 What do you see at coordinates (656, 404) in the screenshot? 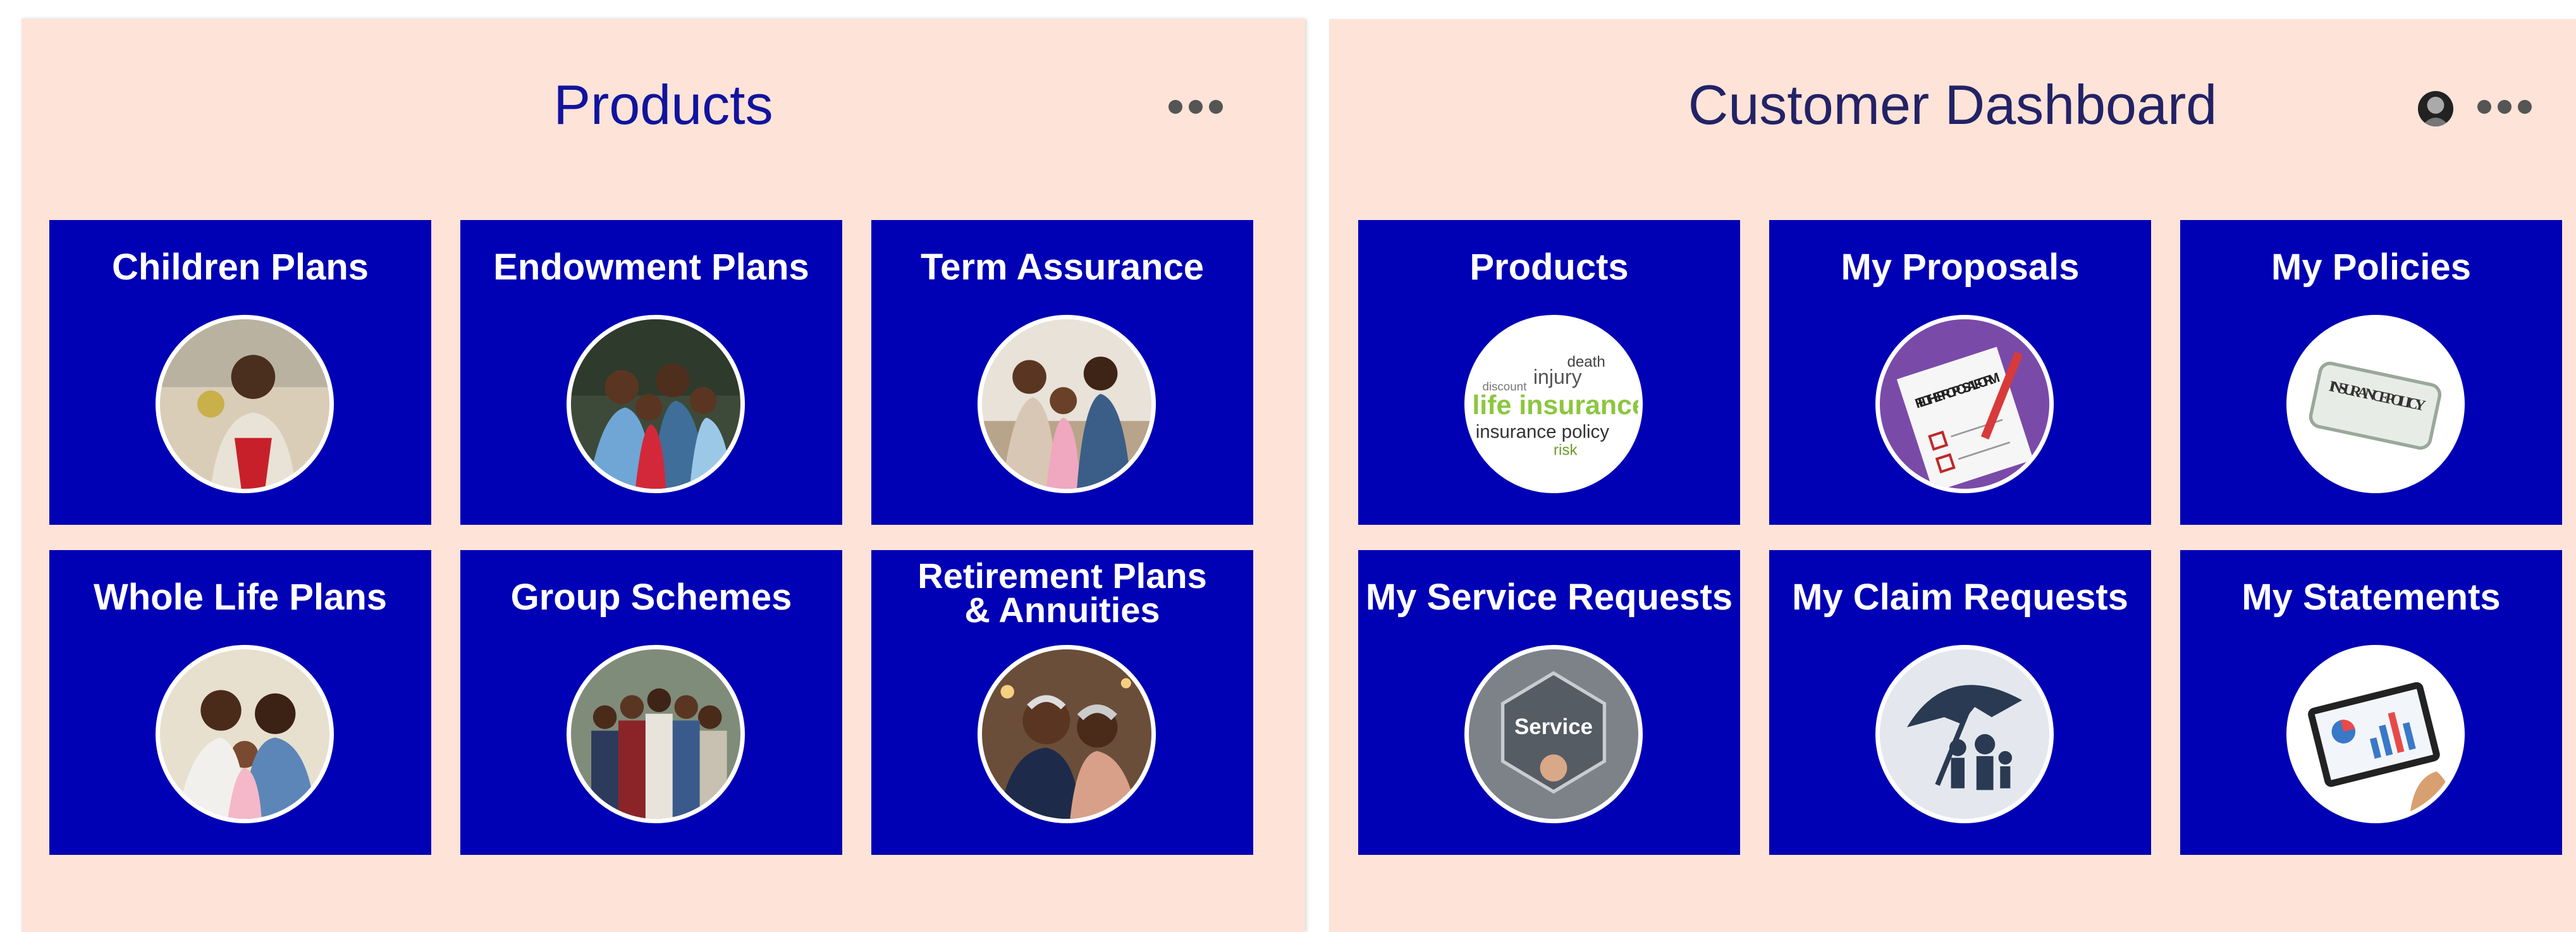
I see `family-photo-icon` at bounding box center [656, 404].